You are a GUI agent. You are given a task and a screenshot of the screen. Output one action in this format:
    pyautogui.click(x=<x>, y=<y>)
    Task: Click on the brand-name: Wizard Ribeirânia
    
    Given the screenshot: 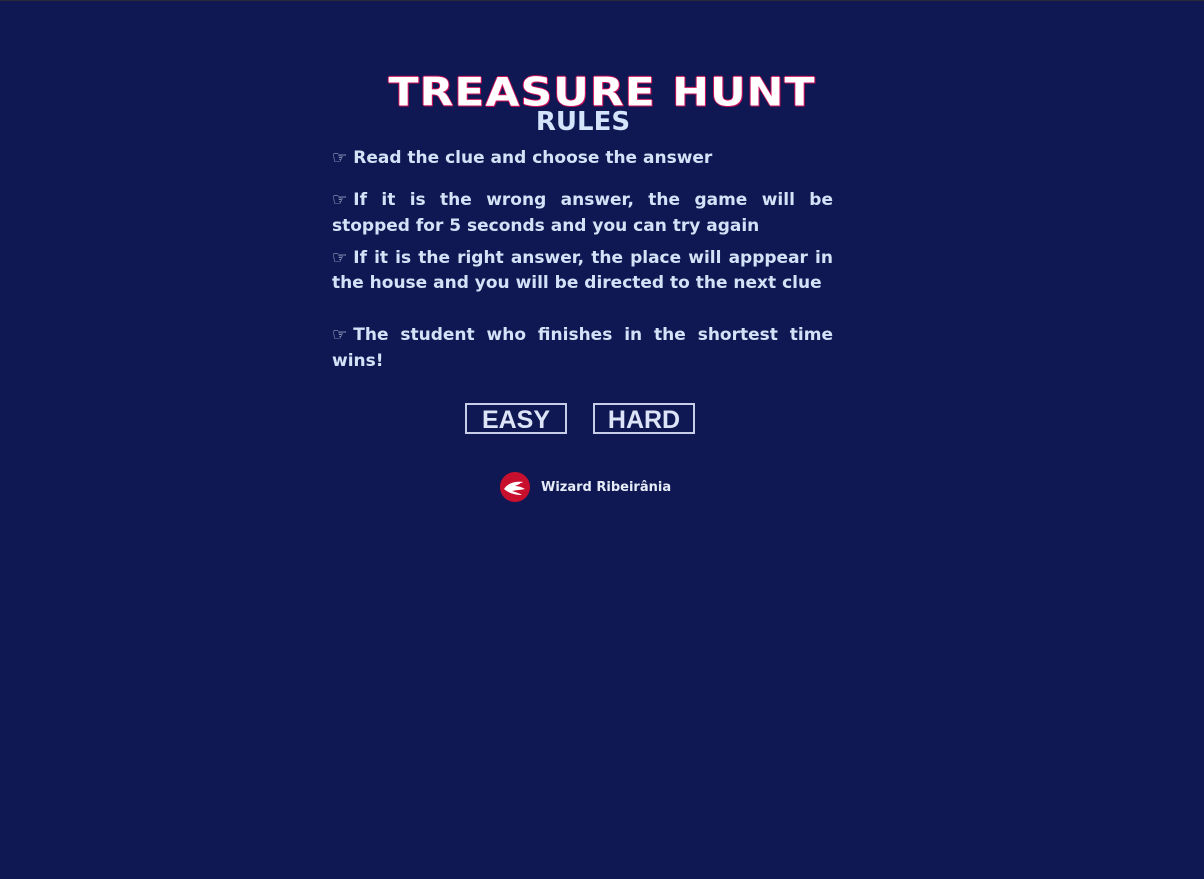 What is the action you would take?
    pyautogui.click(x=606, y=487)
    